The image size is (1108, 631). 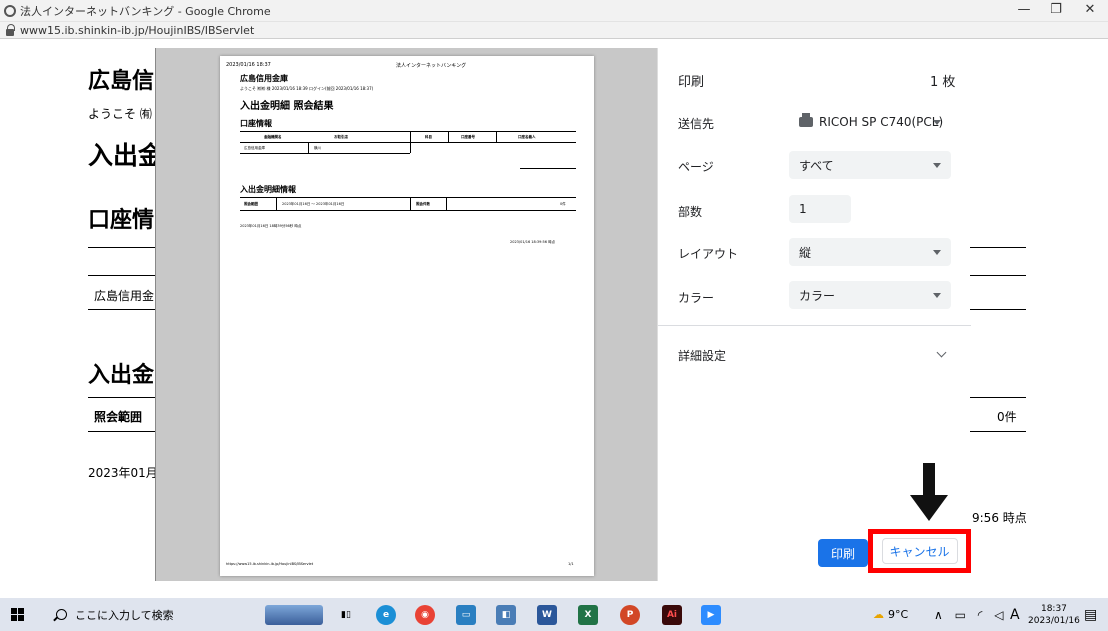 I want to click on word-icon: W, so click(x=547, y=615).